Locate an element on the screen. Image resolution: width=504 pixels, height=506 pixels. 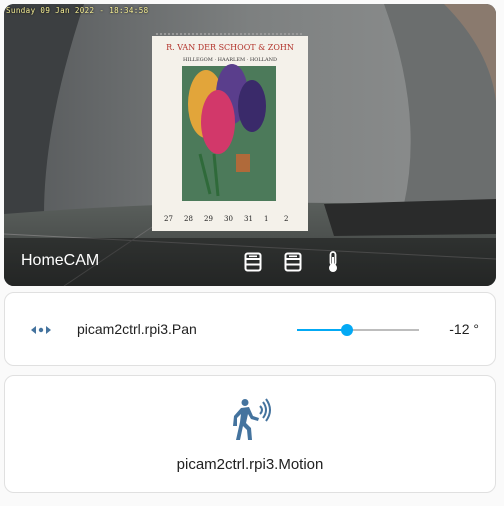
slider-thumb is located at coordinates (347, 330).